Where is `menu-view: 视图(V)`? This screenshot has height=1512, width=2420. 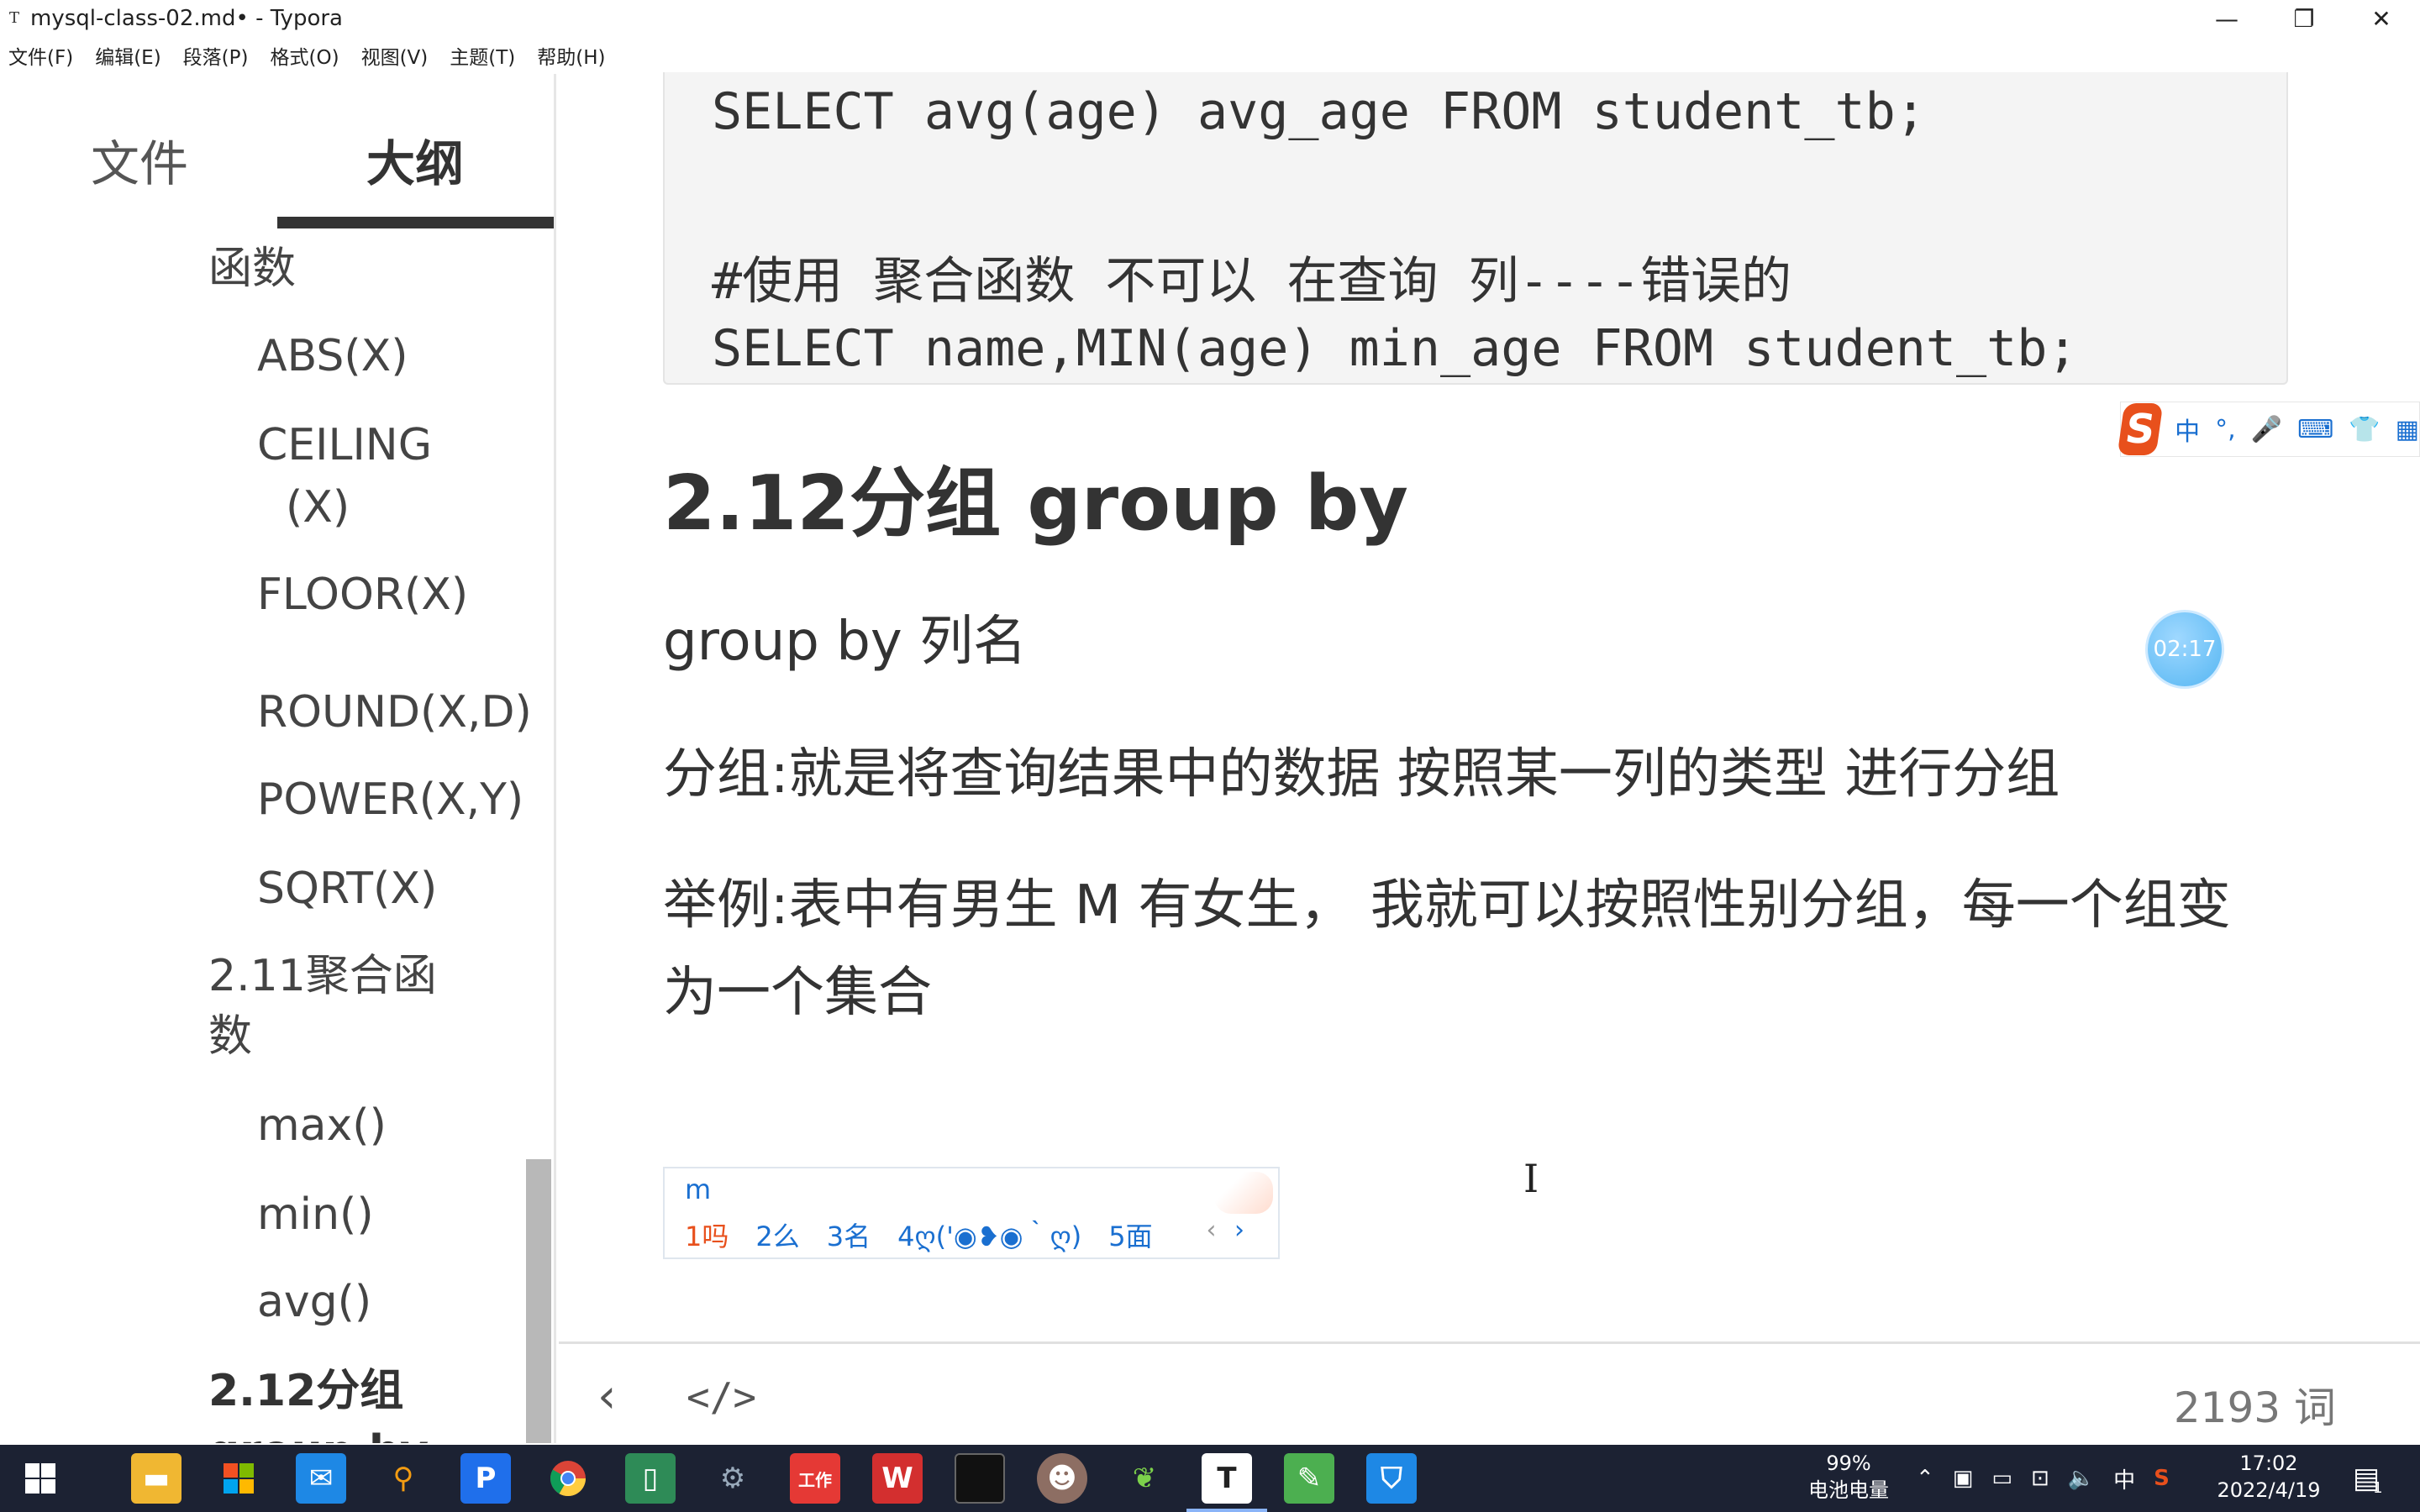
menu-view: 视图(V) is located at coordinates (395, 55).